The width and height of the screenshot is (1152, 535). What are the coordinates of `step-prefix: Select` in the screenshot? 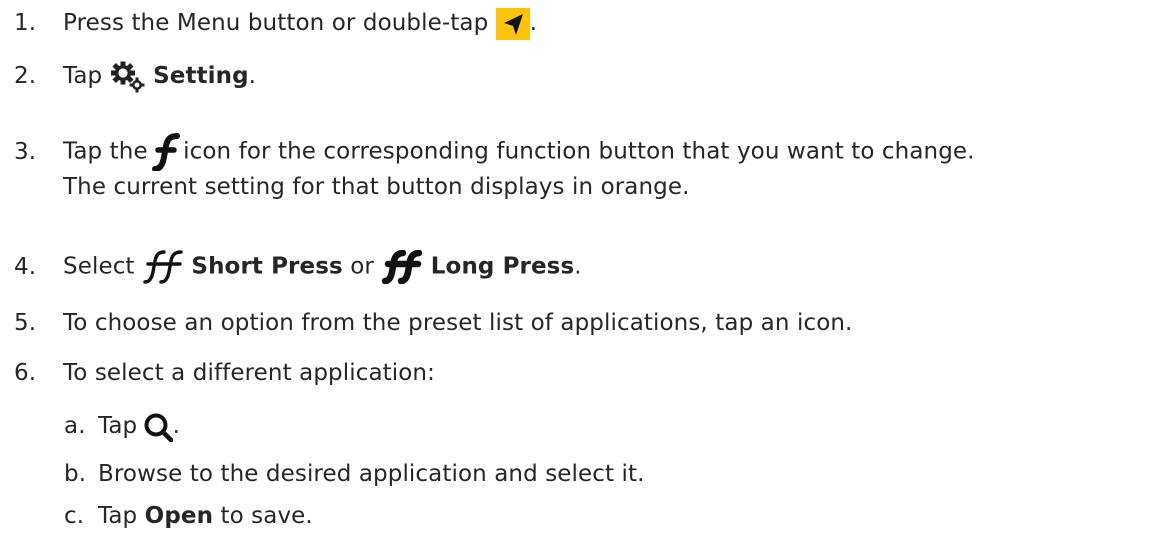 It's located at (99, 266).